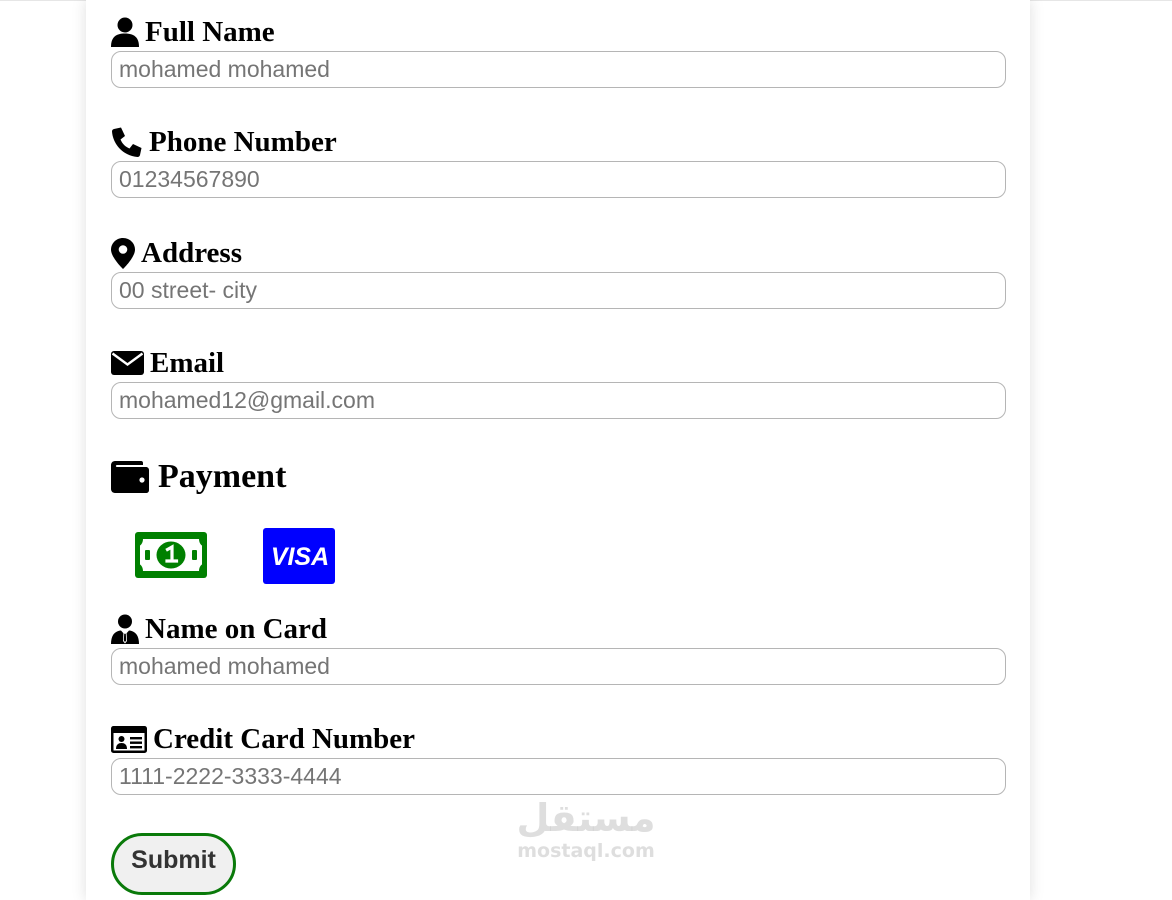 This screenshot has height=900, width=1172. What do you see at coordinates (222, 476) in the screenshot?
I see `payment-heading-text: Payment` at bounding box center [222, 476].